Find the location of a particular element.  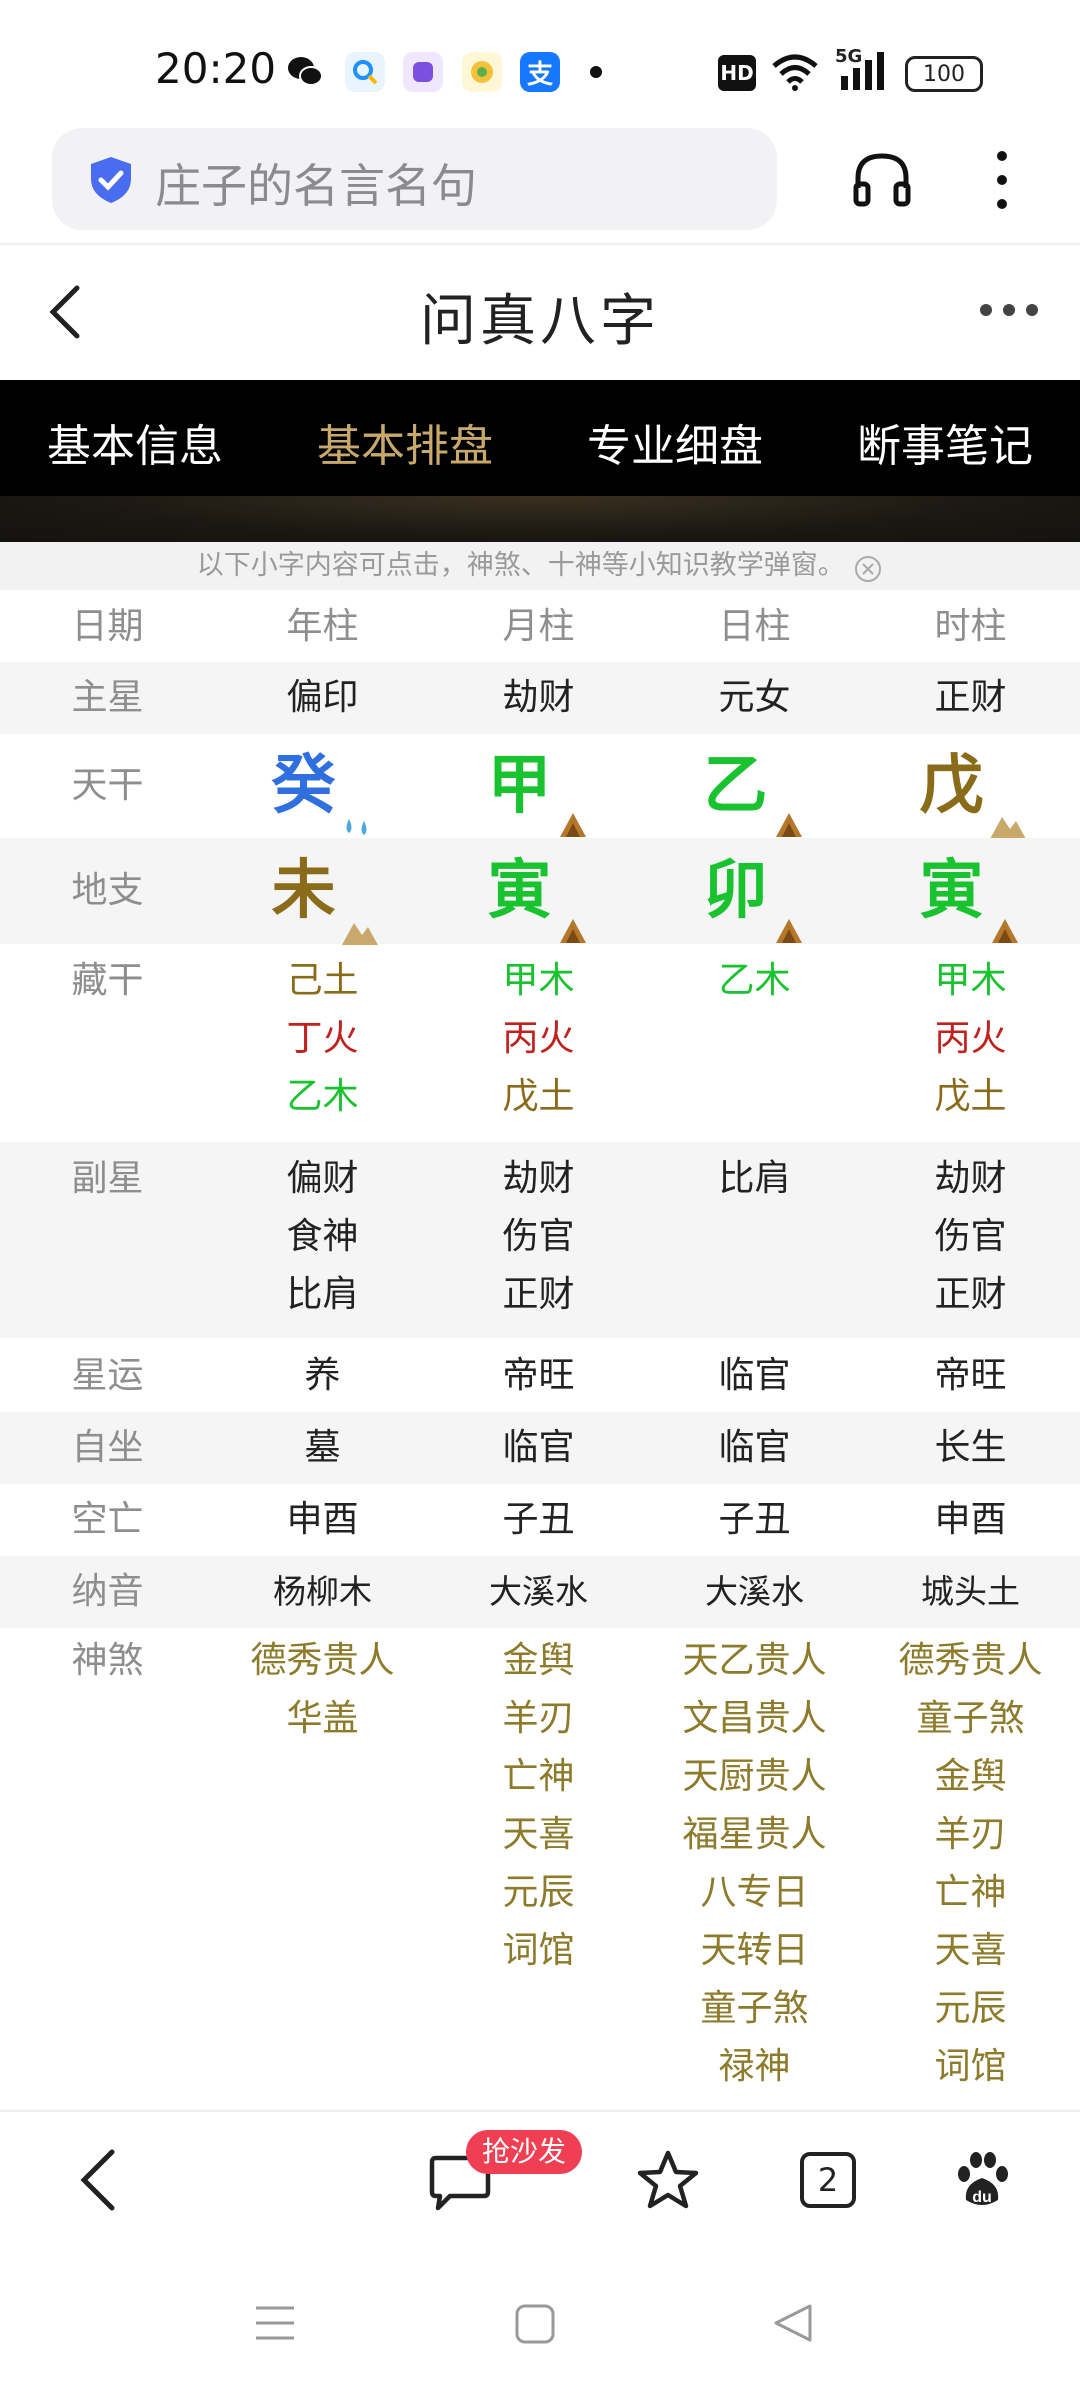

nayin-year: 杨柳木 is located at coordinates (322, 1592).